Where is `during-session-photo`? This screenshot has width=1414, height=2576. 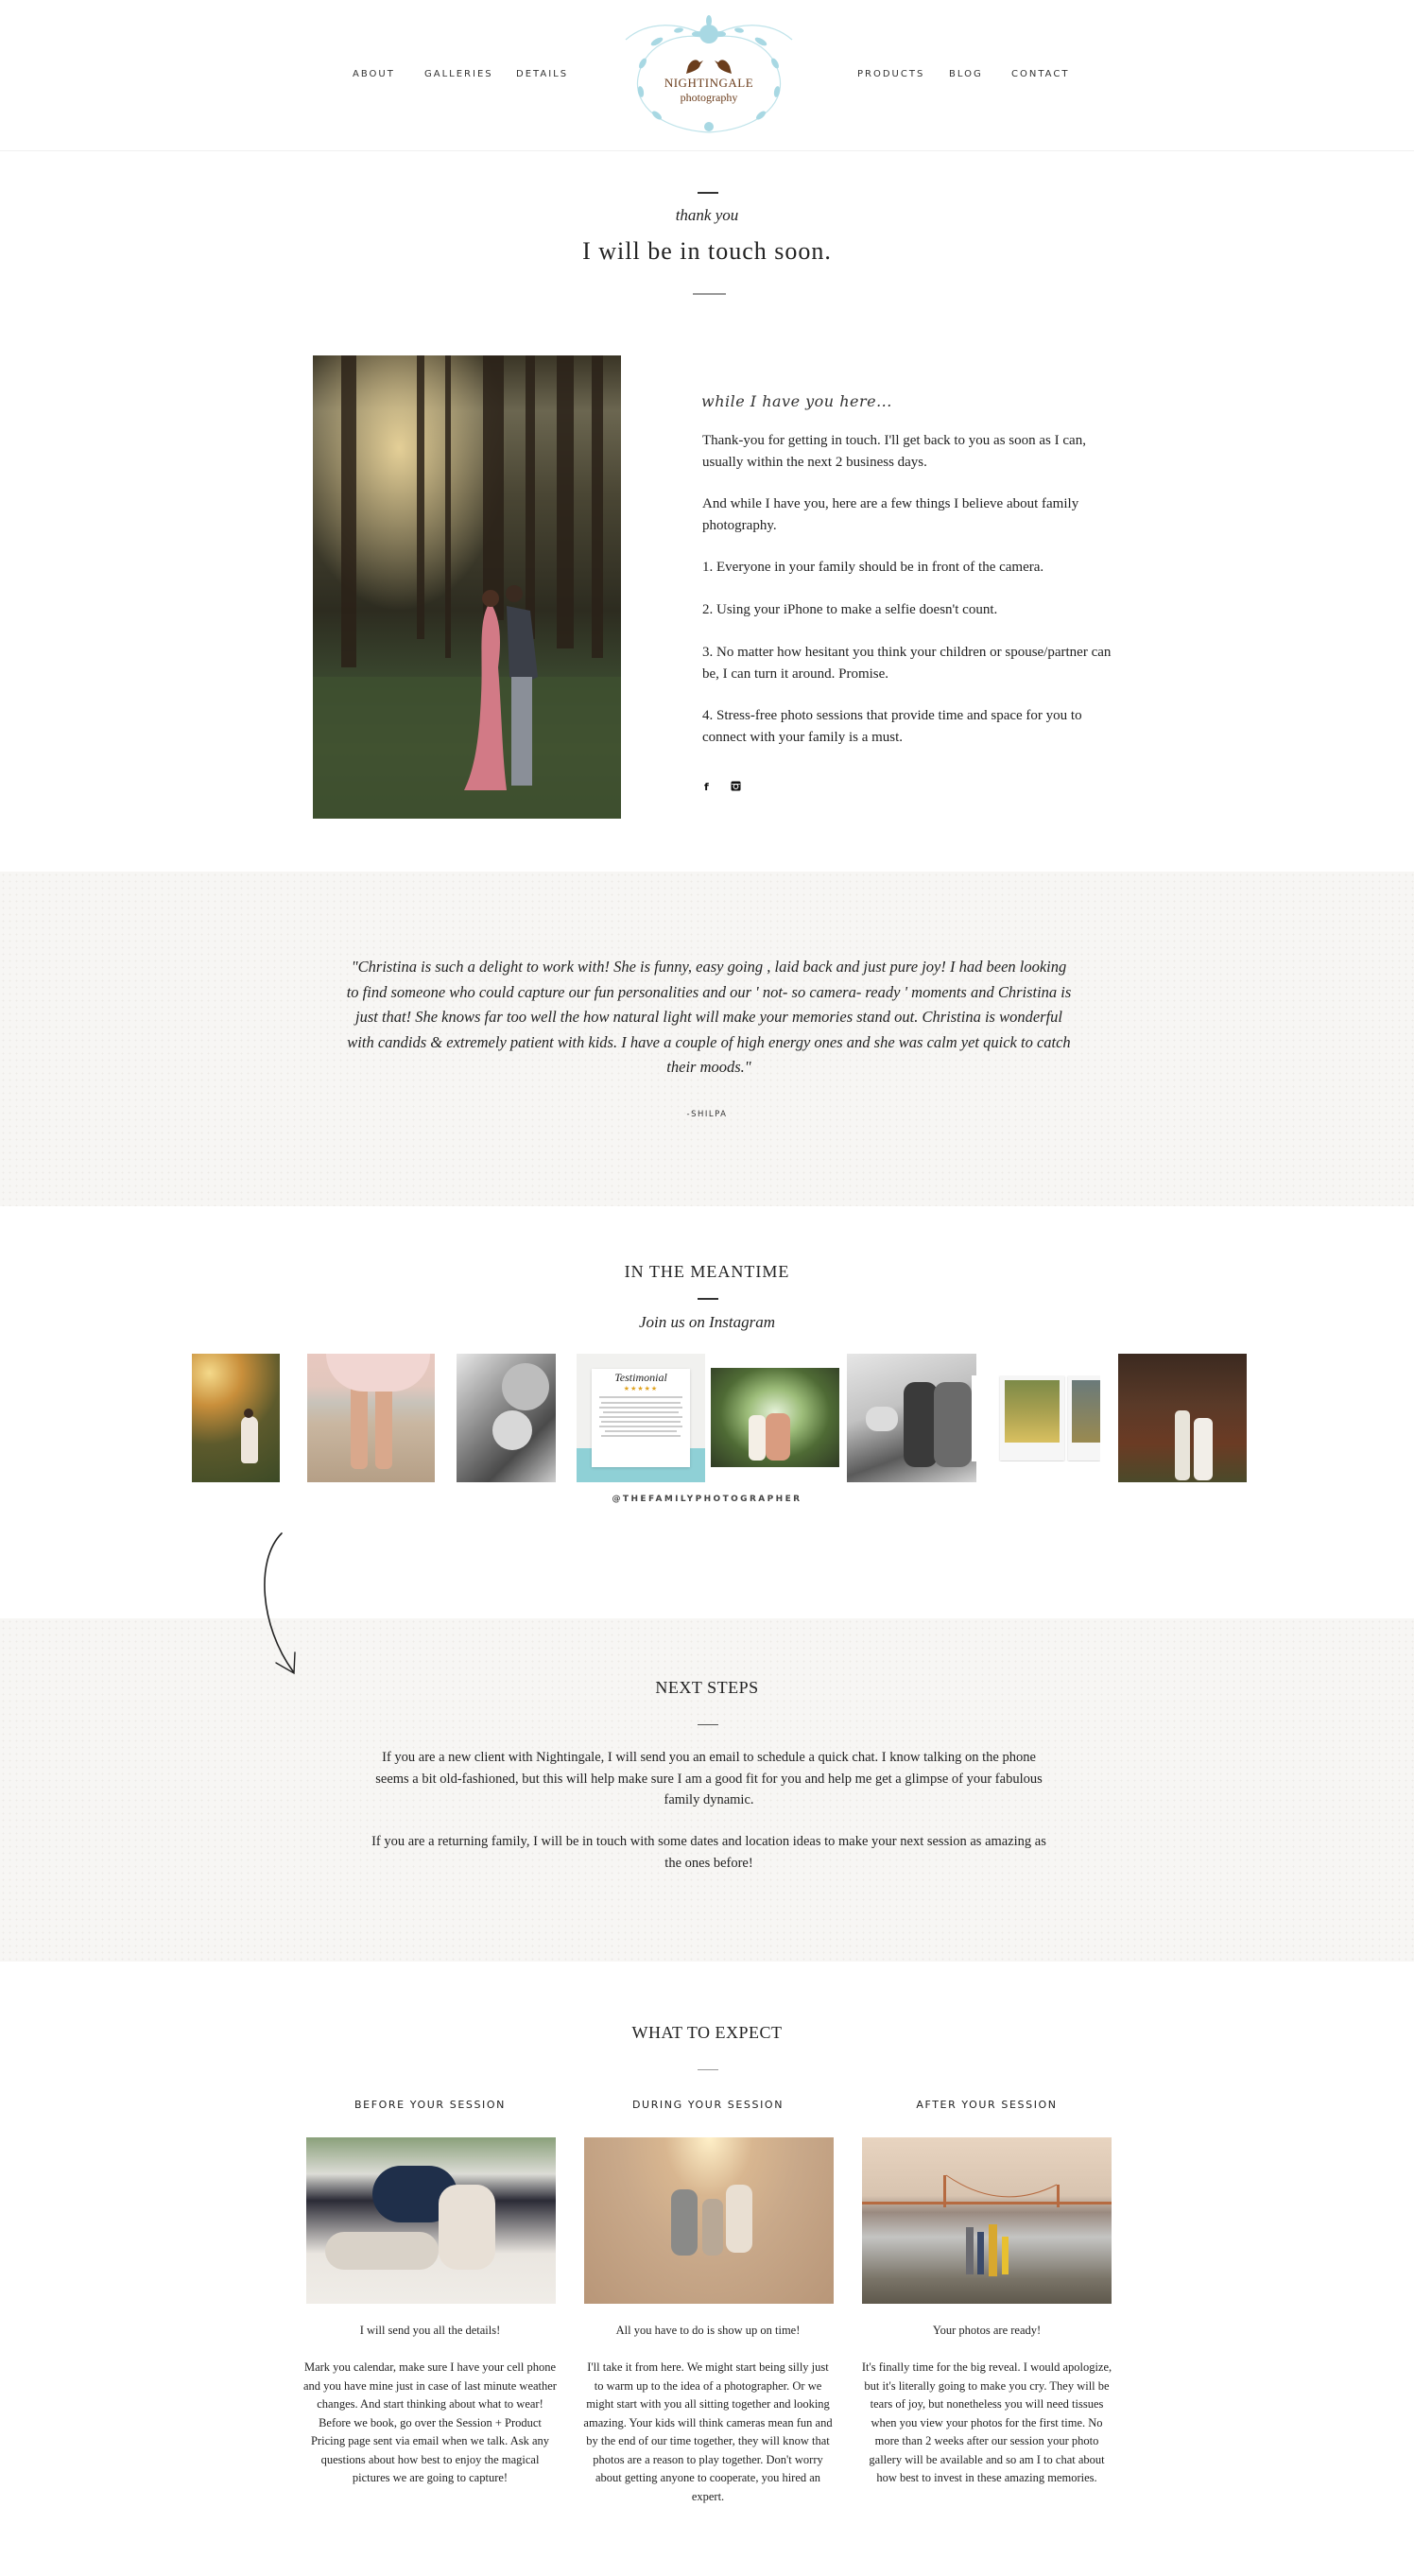 during-session-photo is located at coordinates (709, 2220).